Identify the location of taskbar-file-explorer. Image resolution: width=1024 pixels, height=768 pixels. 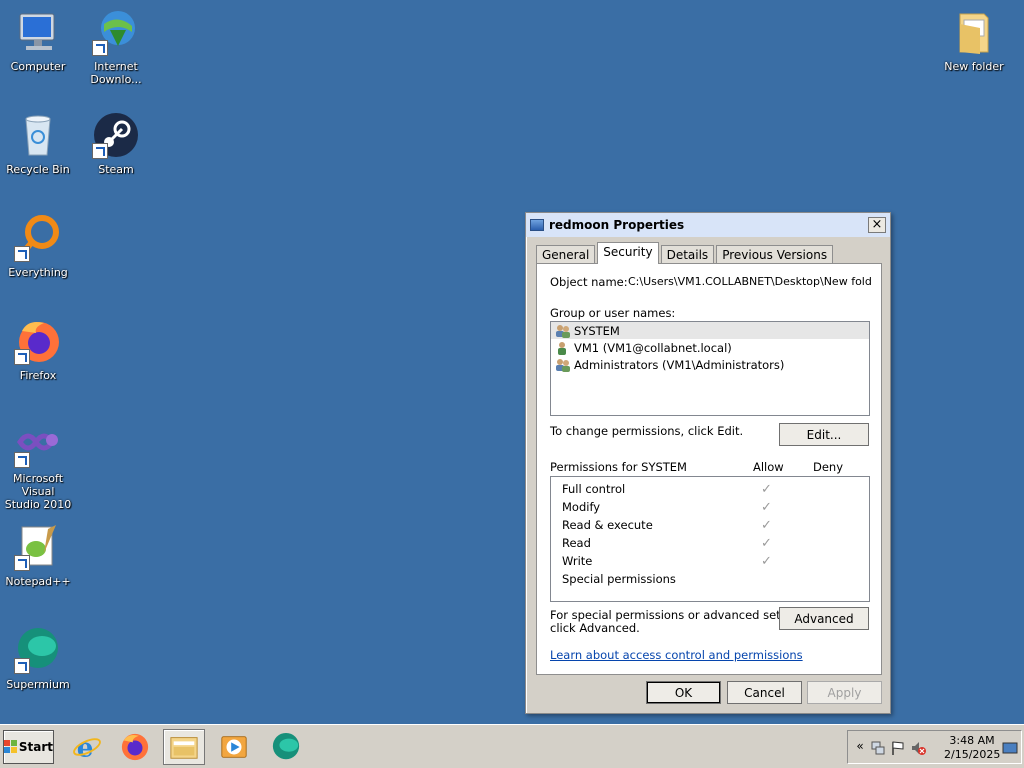
(184, 747).